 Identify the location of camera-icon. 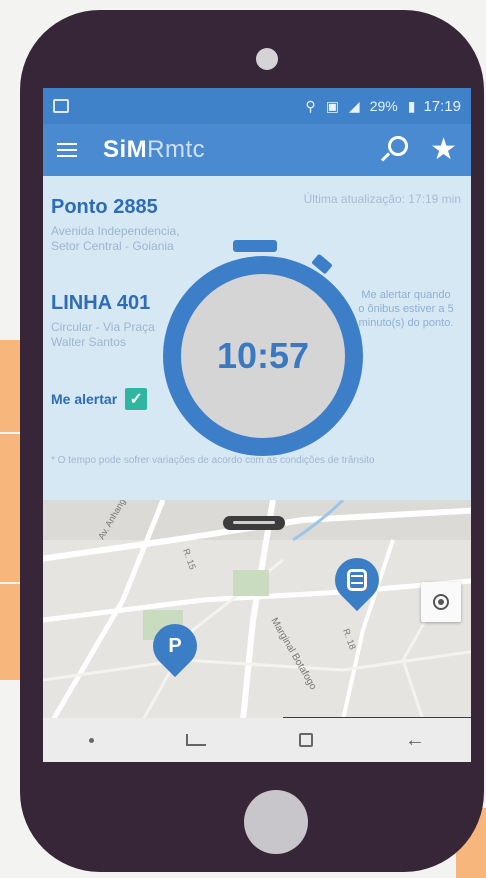
(267, 59).